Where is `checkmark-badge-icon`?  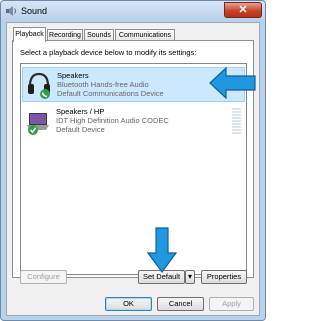 checkmark-badge-icon is located at coordinates (33, 130).